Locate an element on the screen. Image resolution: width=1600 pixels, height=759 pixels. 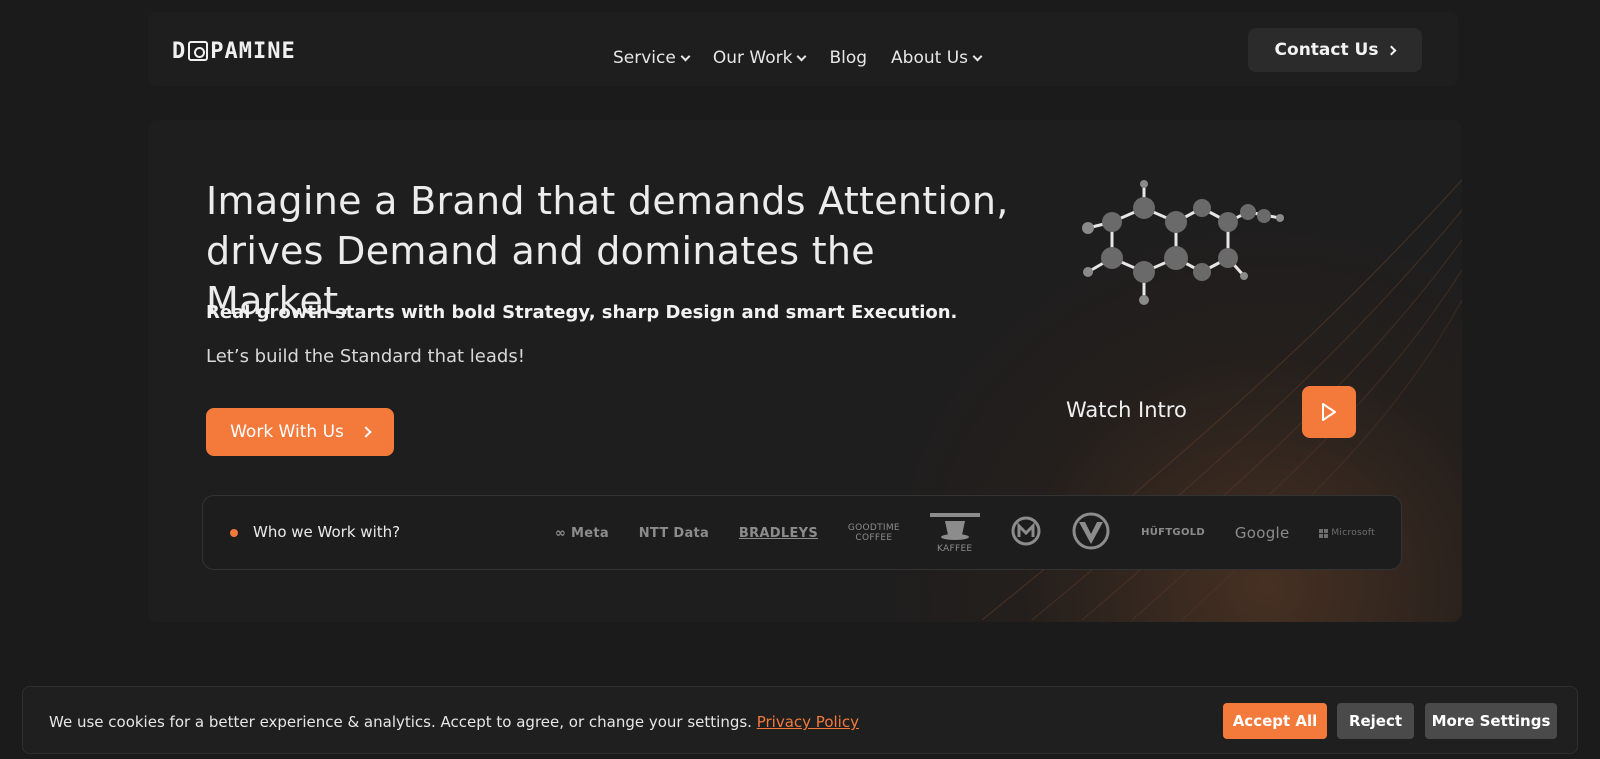
client-logo-microsoft: Microsoft is located at coordinates (1347, 533).